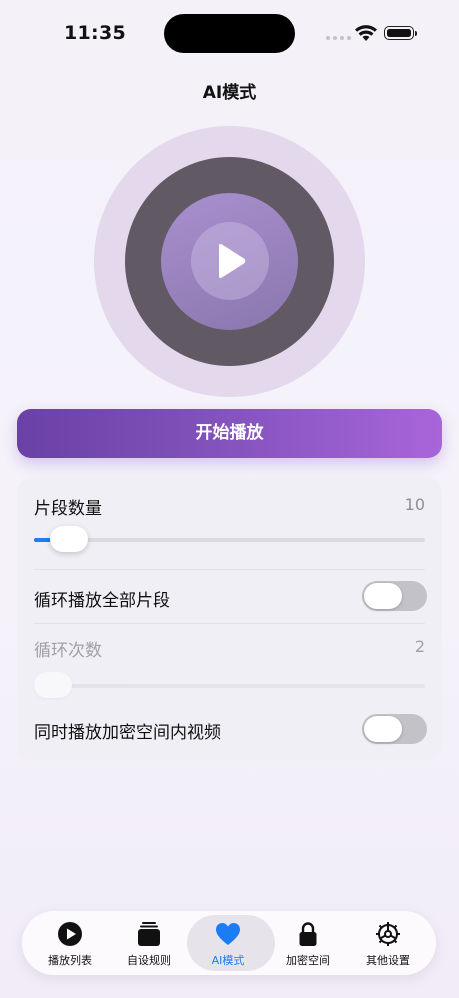 The width and height of the screenshot is (459, 998). Describe the element at coordinates (400, 33) in the screenshot. I see `battery-icon` at that location.